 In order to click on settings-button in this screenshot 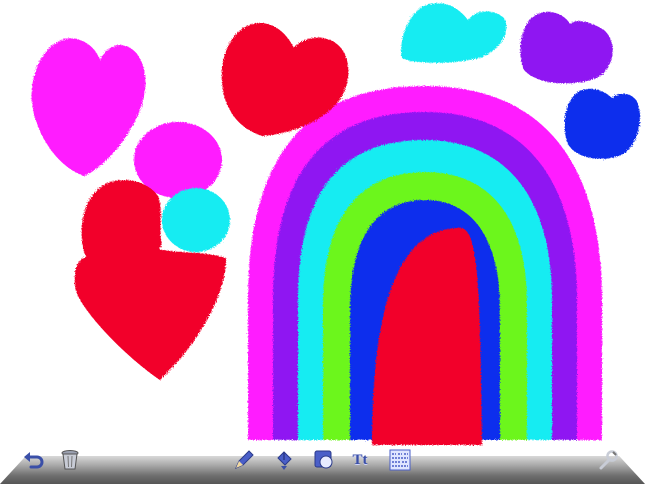, I will do `click(608, 460)`.